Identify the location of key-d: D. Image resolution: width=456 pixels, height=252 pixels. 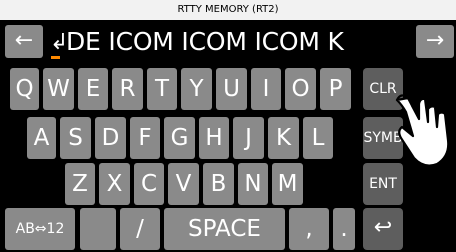
(110, 138).